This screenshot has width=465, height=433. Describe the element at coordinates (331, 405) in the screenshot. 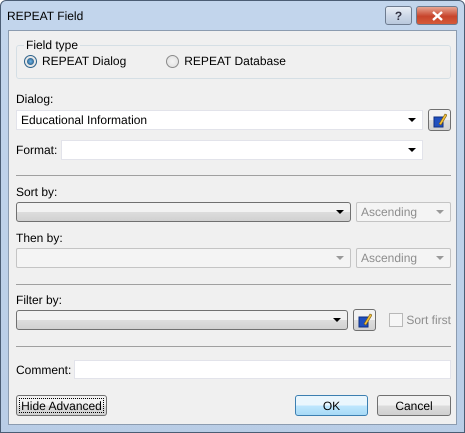

I see `ok-button: OK` at that location.